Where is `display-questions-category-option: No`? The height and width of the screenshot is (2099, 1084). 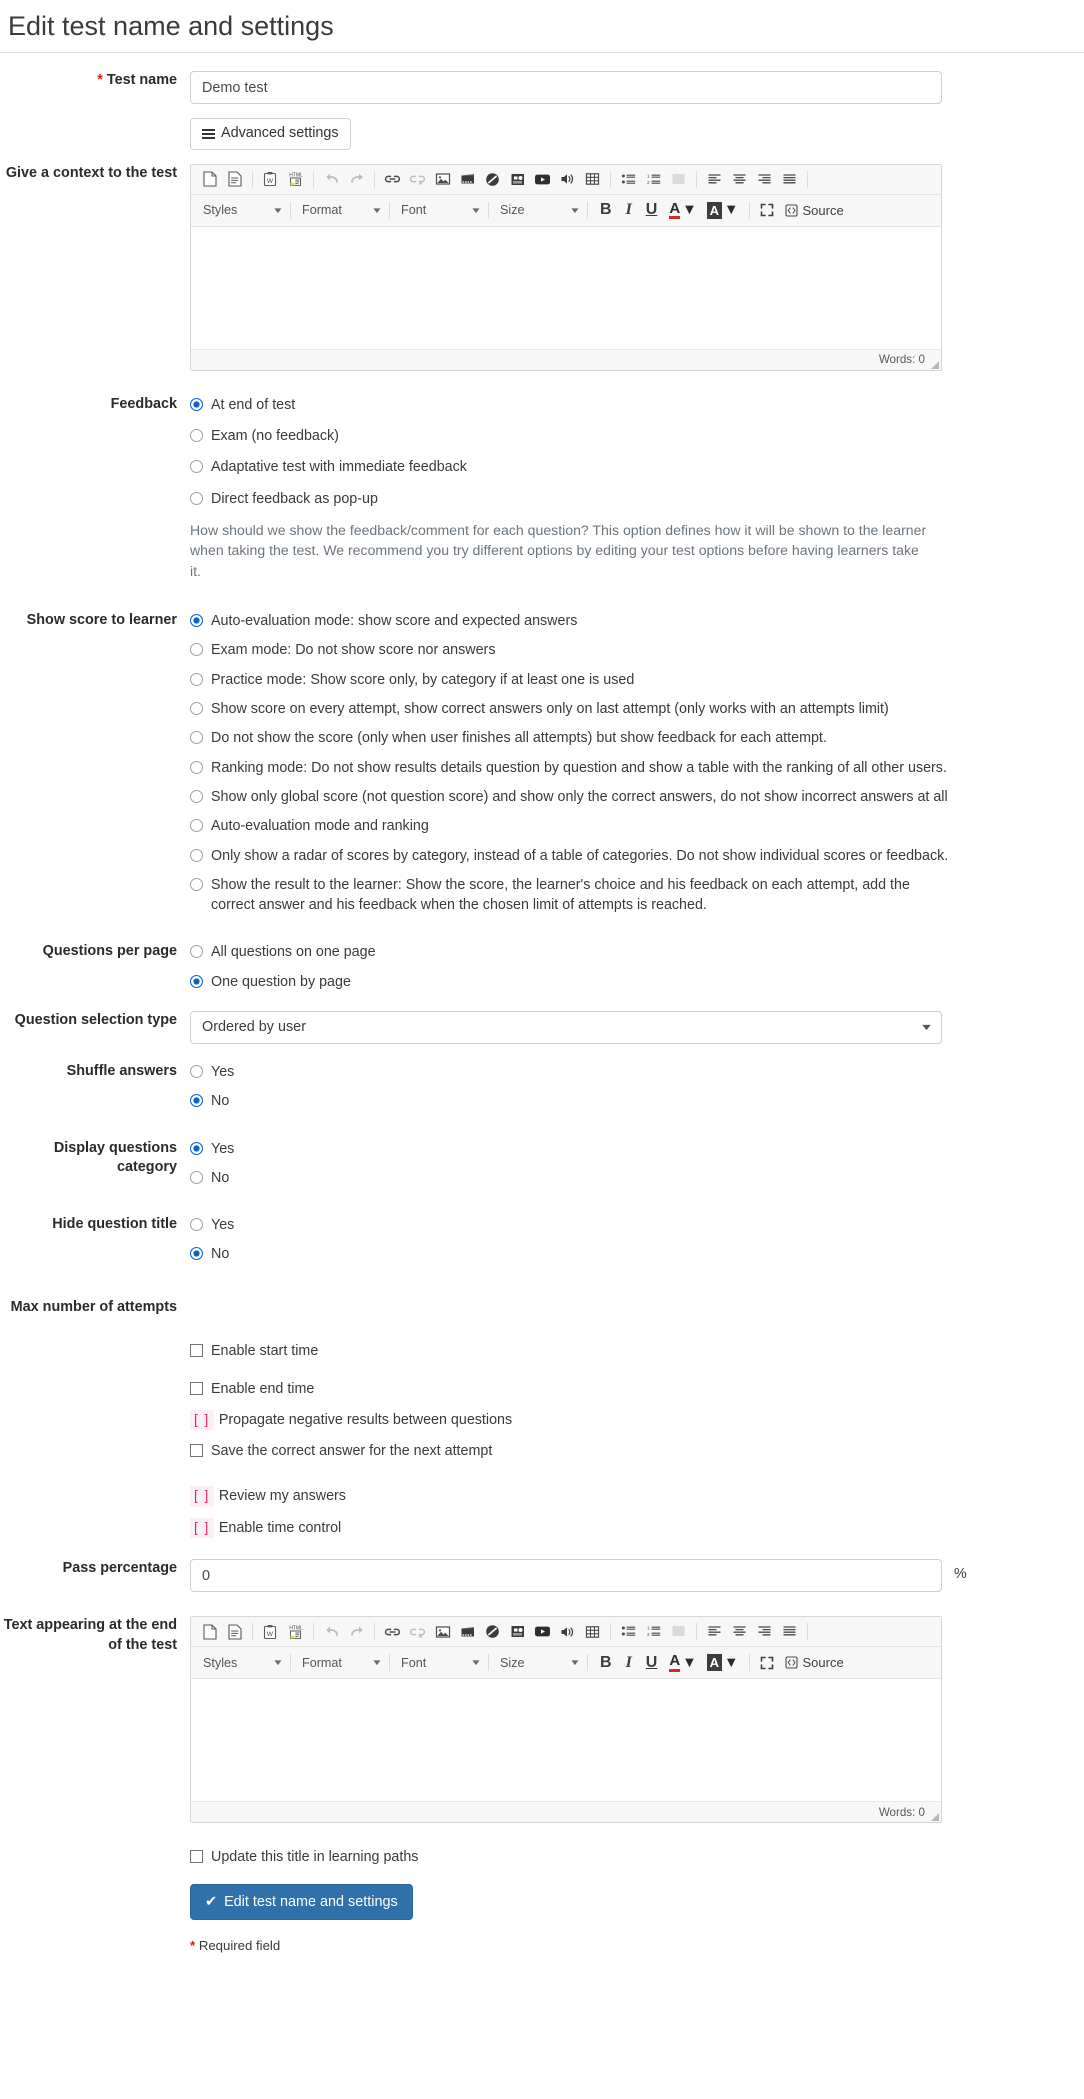 display-questions-category-option: No is located at coordinates (632, 1178).